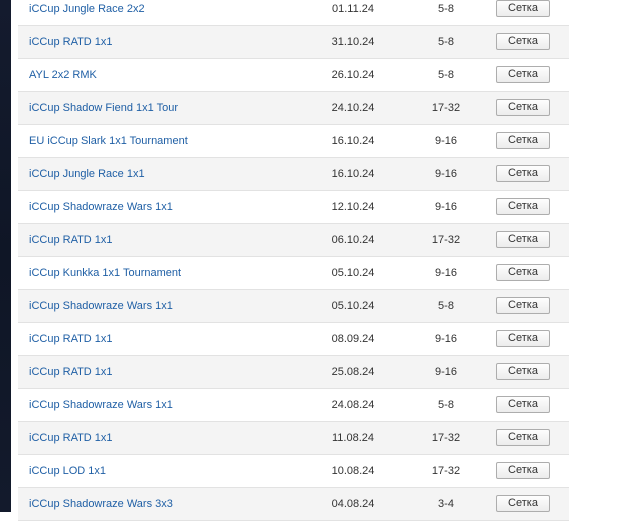 Image resolution: width=640 pixels, height=521 pixels. Describe the element at coordinates (353, 372) in the screenshot. I see `tournament-date: 25.08.24` at that location.